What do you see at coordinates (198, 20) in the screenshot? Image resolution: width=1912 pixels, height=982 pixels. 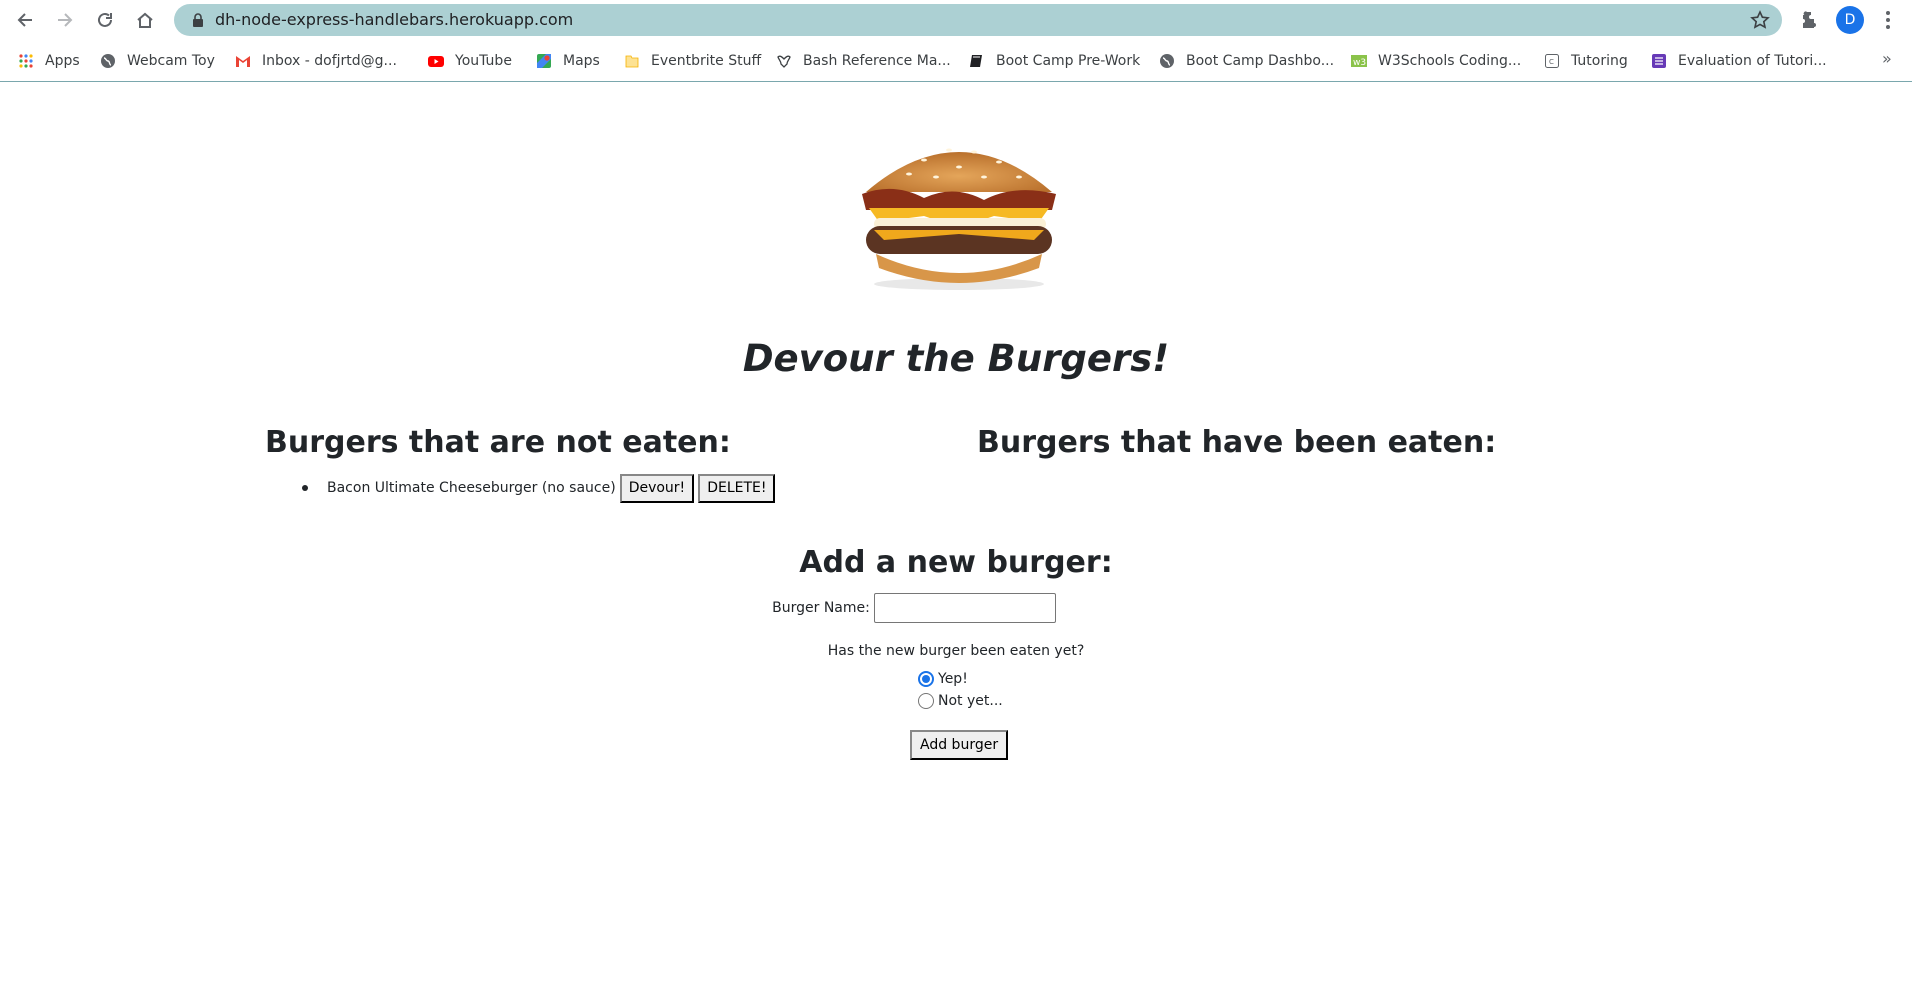 I see `lock-icon` at bounding box center [198, 20].